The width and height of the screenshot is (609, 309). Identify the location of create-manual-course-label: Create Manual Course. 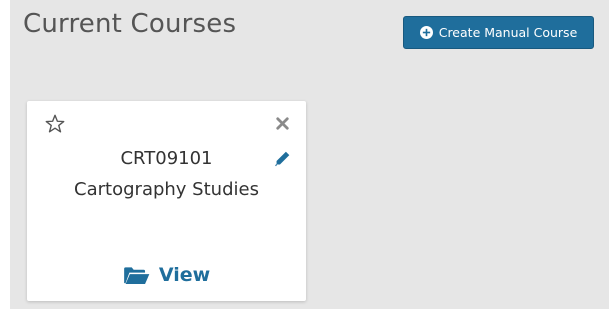
(508, 32).